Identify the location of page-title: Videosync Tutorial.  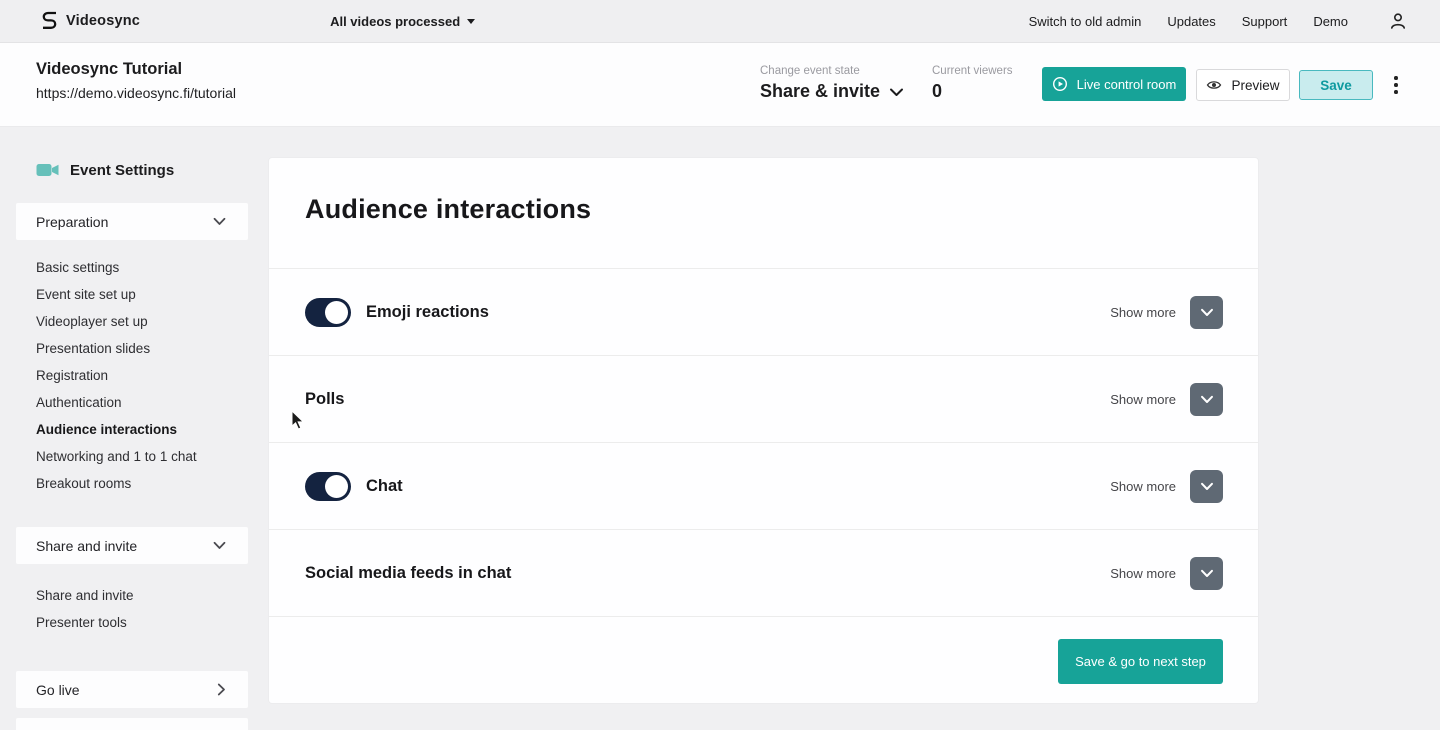
(109, 69).